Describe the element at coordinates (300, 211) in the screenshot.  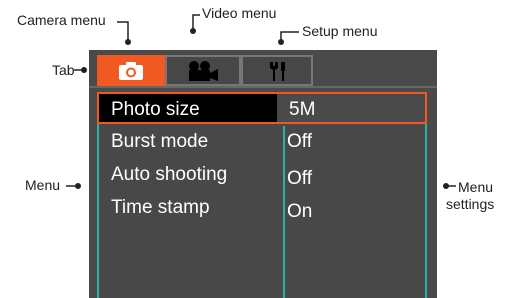
I see `menu-item-value: On` at that location.